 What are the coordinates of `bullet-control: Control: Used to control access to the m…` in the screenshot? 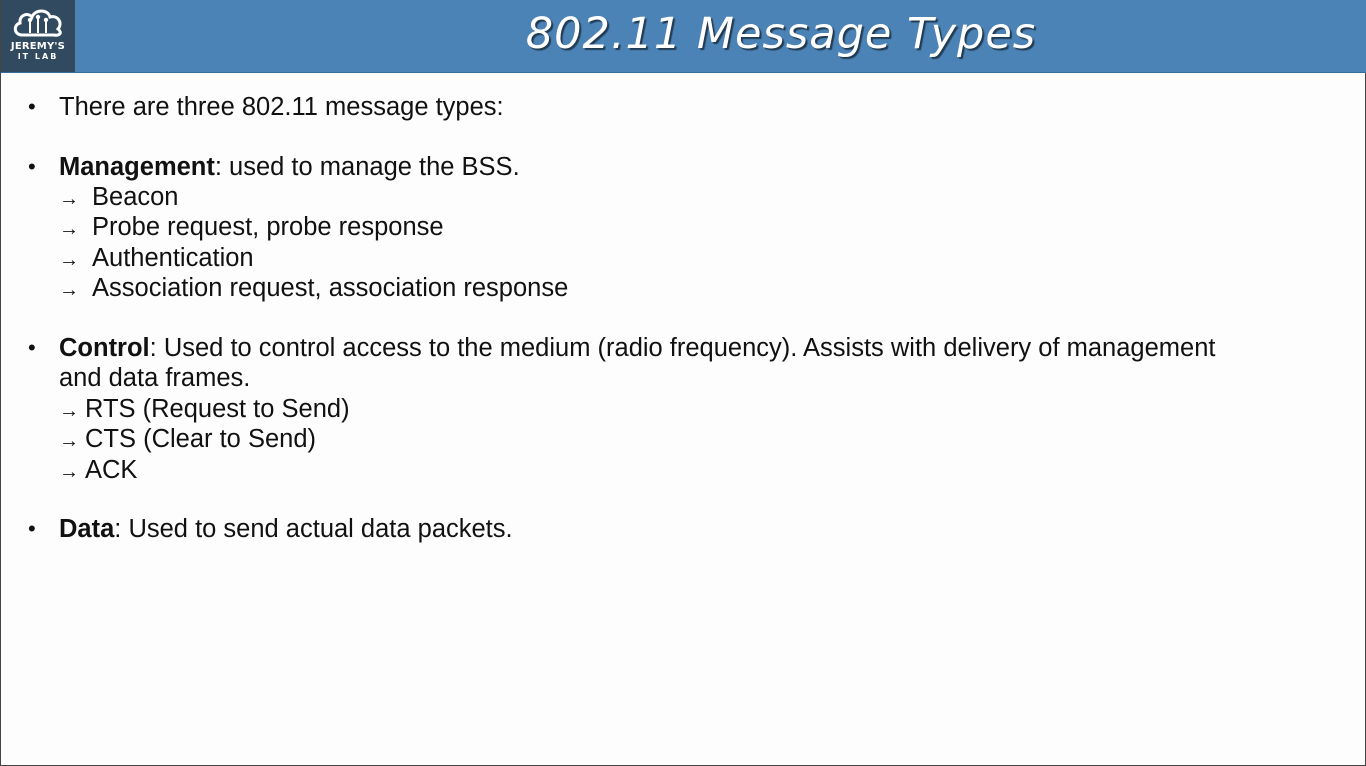 It's located at (637, 348).